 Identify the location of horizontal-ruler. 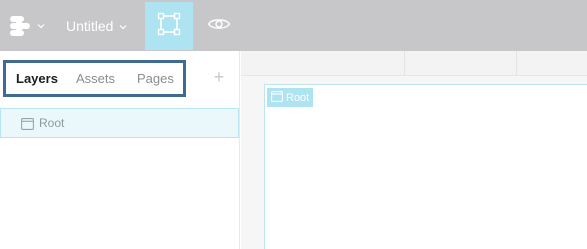
(414, 63).